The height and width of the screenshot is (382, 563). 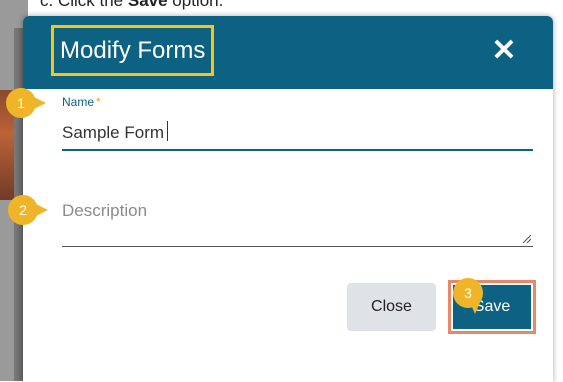 What do you see at coordinates (26, 103) in the screenshot?
I see `step-badge-1: 1` at bounding box center [26, 103].